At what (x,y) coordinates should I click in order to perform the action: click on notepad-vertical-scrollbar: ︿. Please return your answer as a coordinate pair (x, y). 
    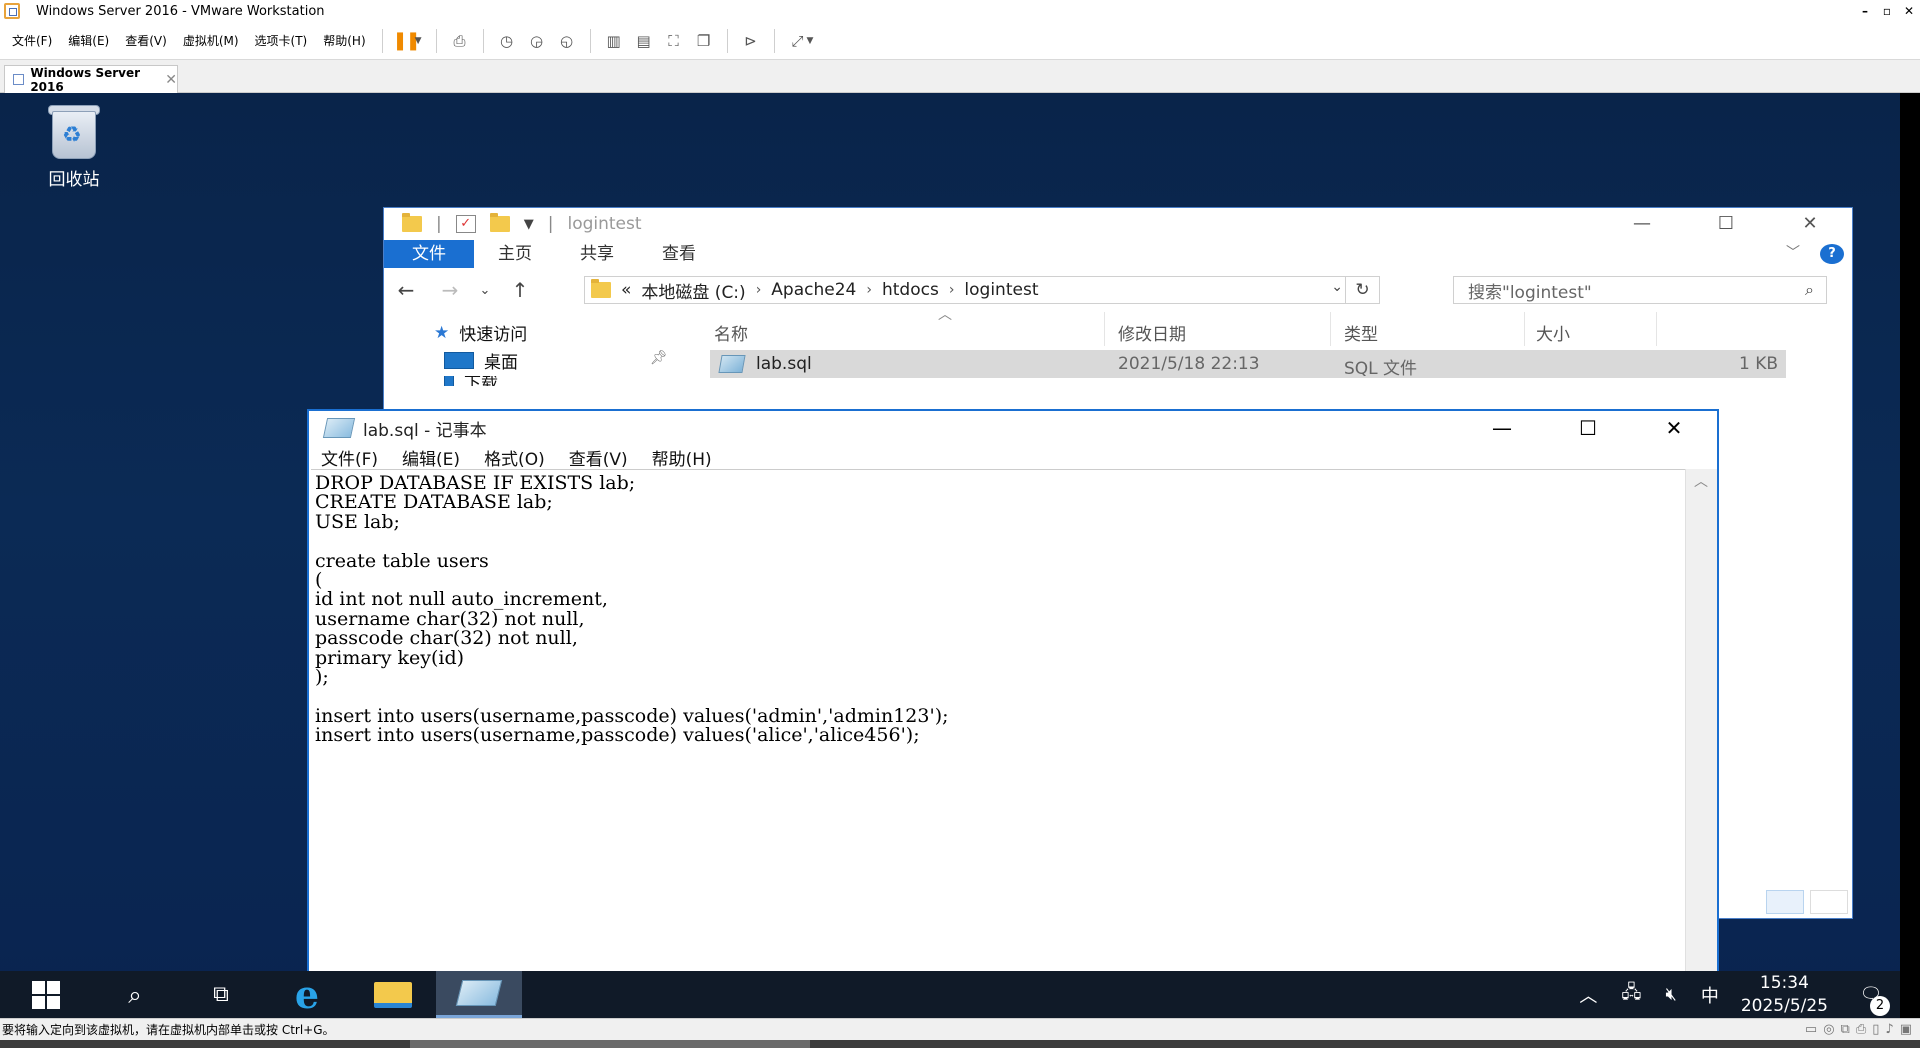
    Looking at the image, I should click on (1701, 743).